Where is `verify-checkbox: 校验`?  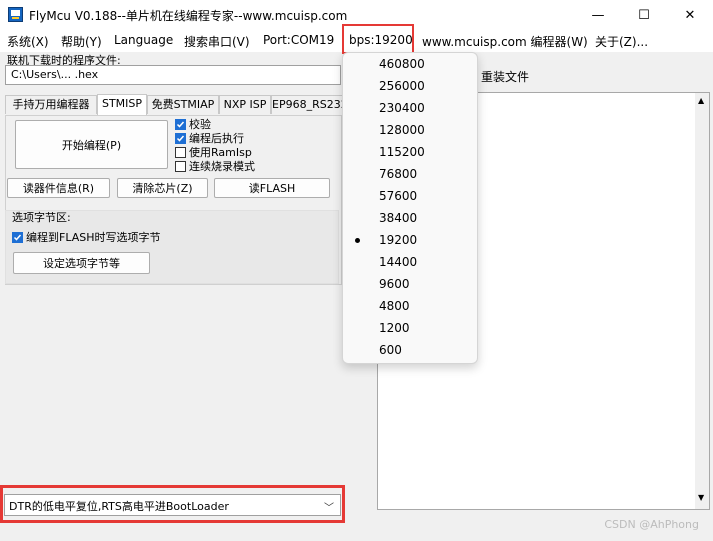
verify-checkbox: 校验 is located at coordinates (255, 124).